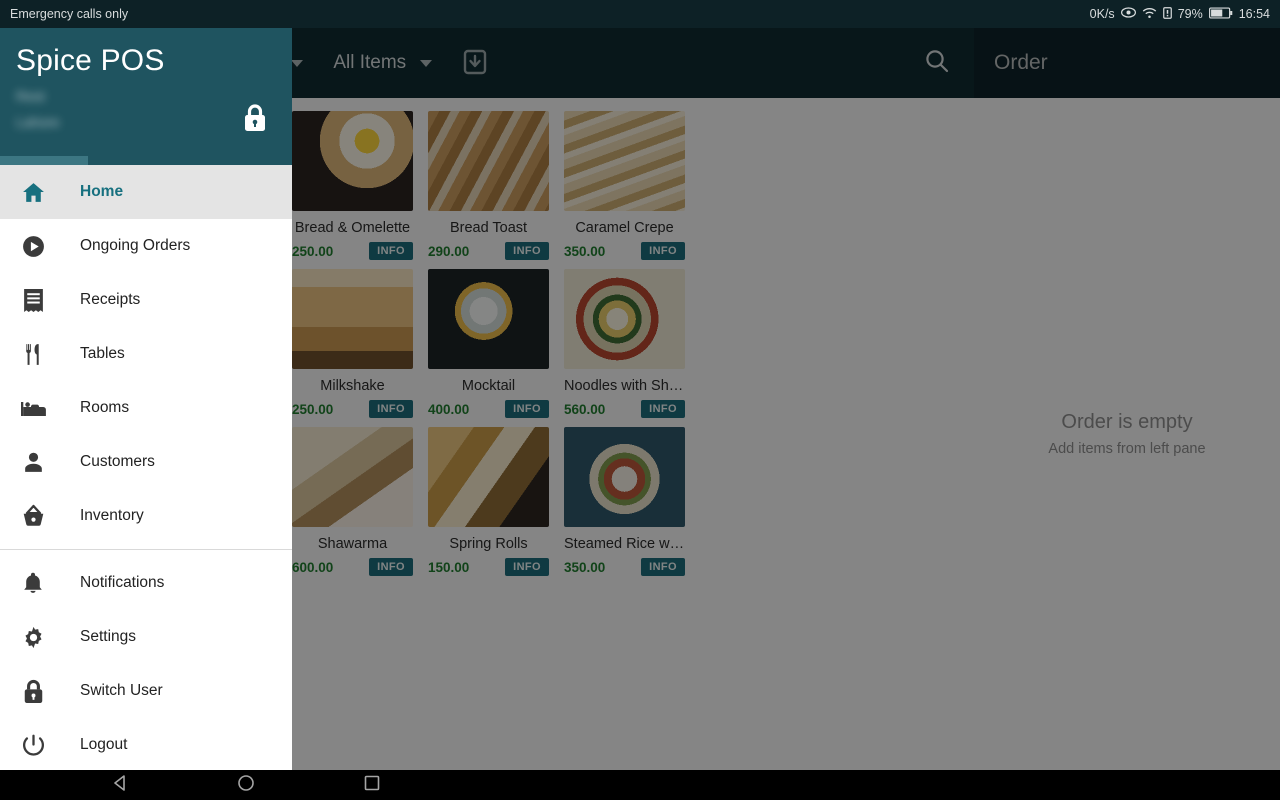 This screenshot has width=1280, height=800. What do you see at coordinates (146, 516) in the screenshot?
I see `sidebar-item-inventory: Inventory` at bounding box center [146, 516].